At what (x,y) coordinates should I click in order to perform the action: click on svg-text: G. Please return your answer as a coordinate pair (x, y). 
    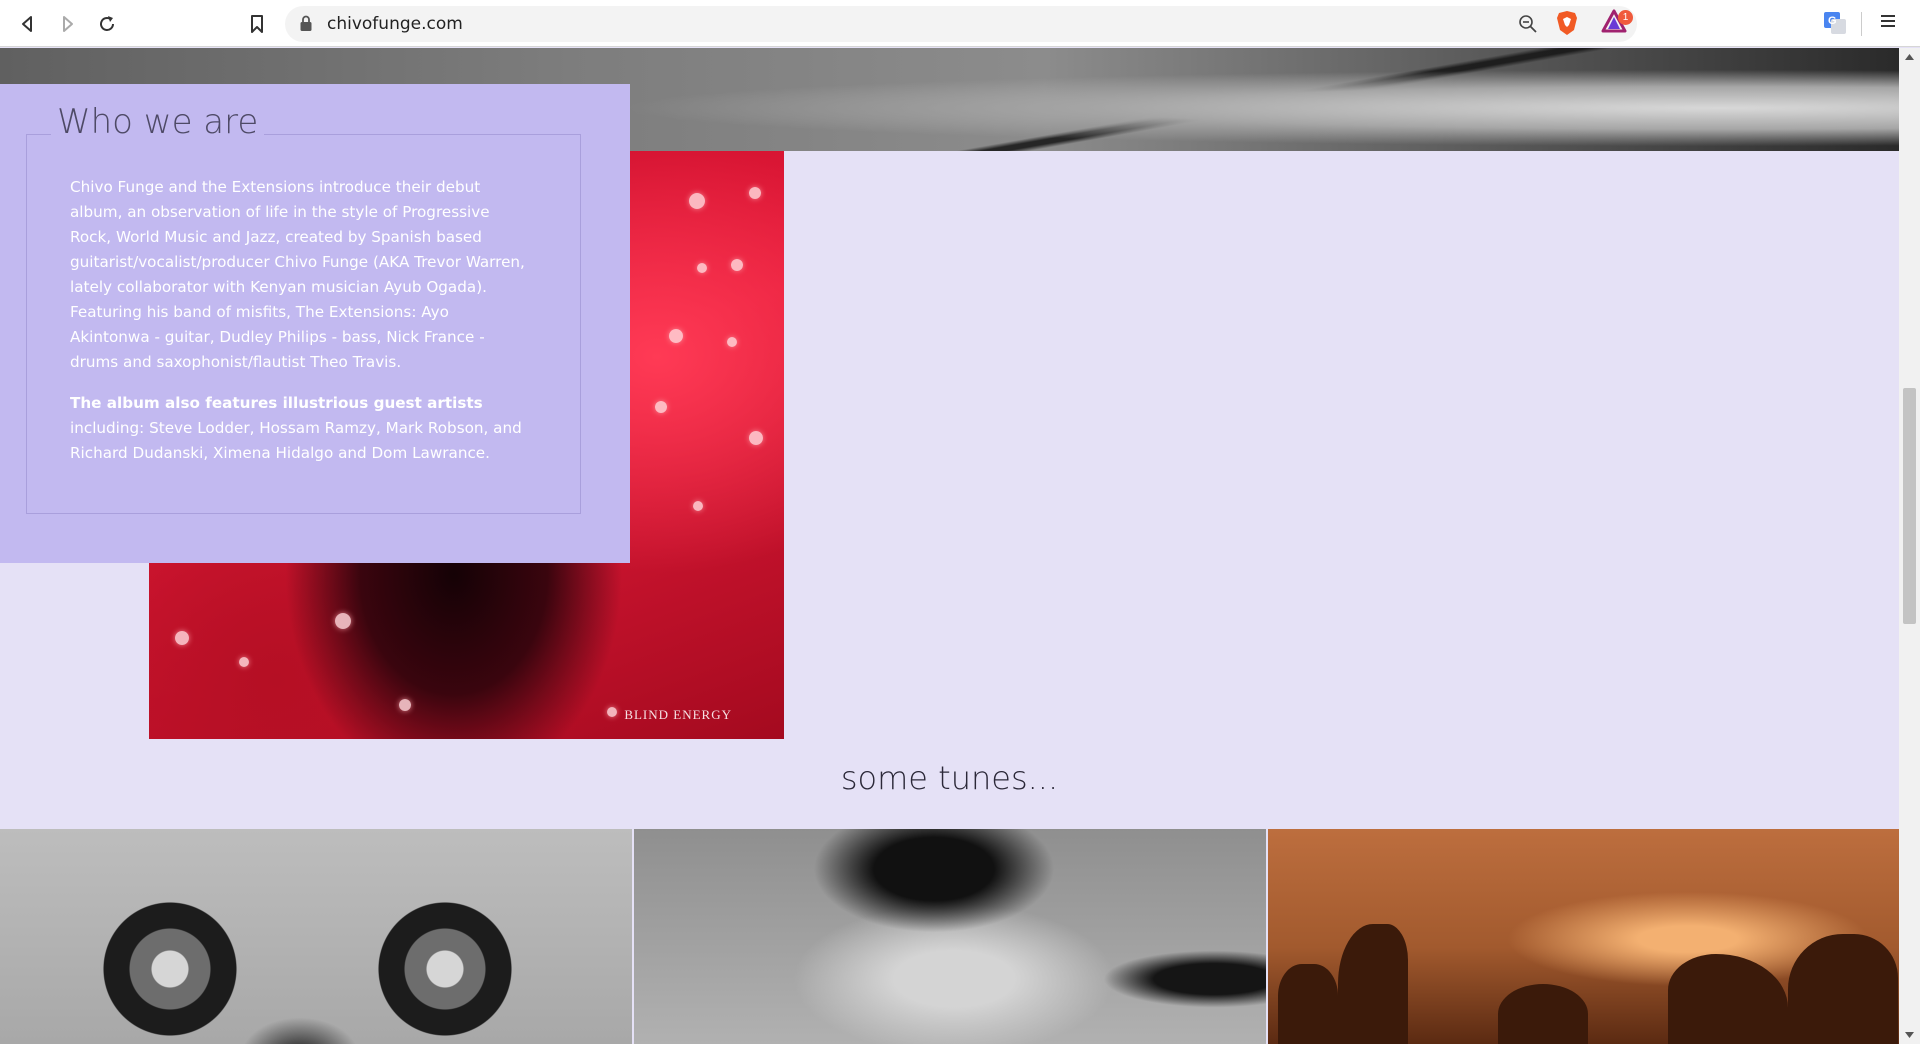
    Looking at the image, I should click on (1832, 21).